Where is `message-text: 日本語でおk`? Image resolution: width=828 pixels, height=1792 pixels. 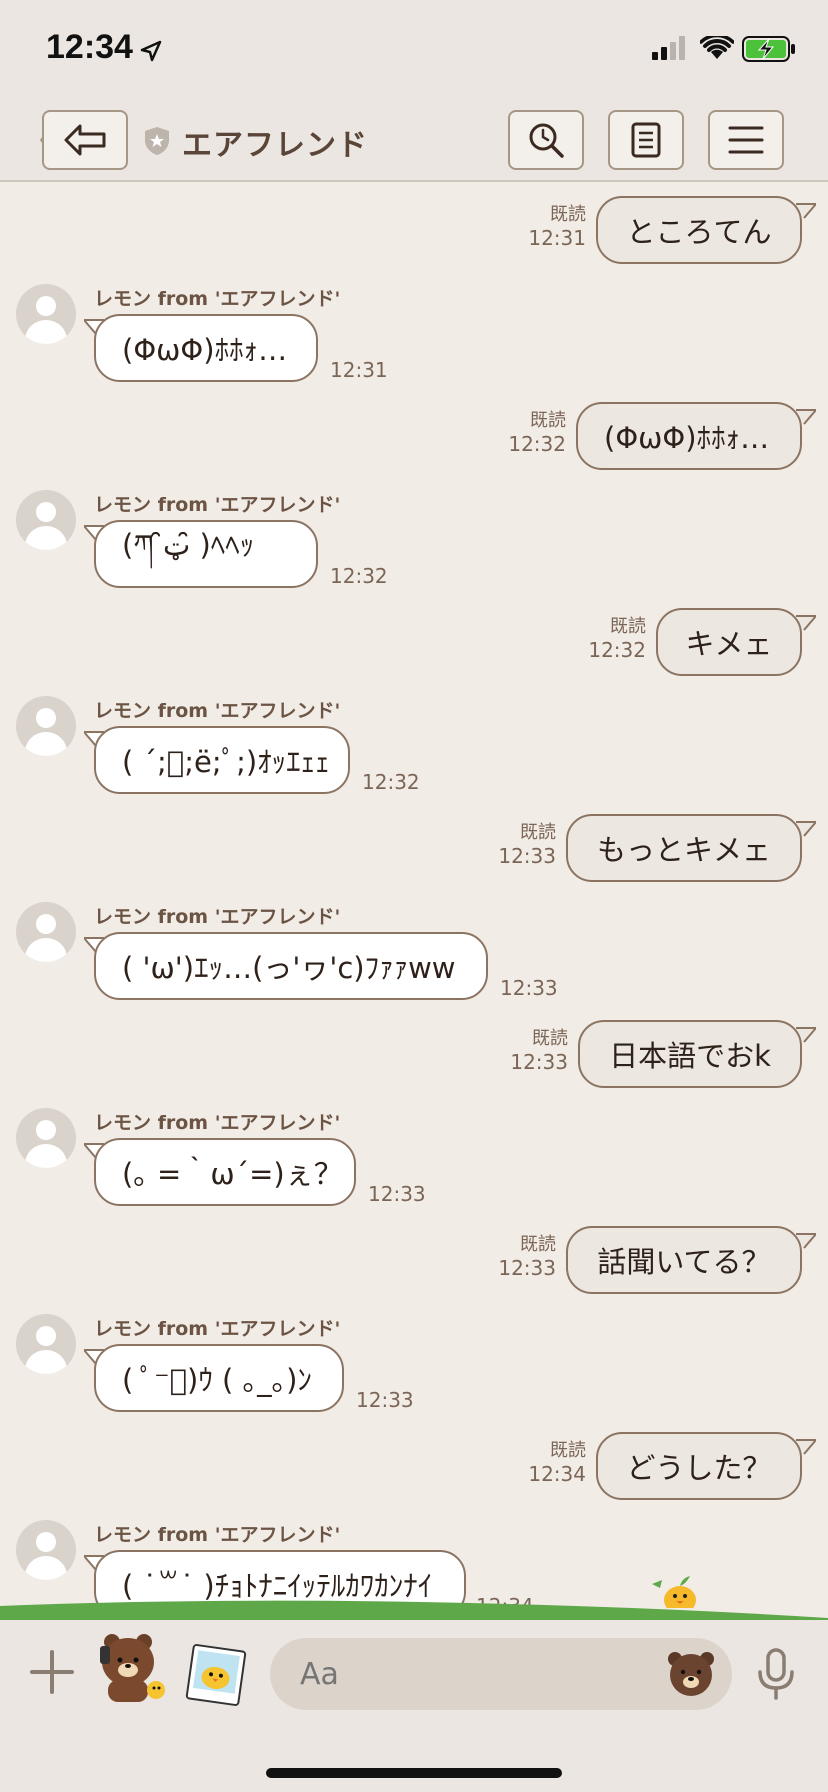
message-text: 日本語でおk is located at coordinates (690, 1056).